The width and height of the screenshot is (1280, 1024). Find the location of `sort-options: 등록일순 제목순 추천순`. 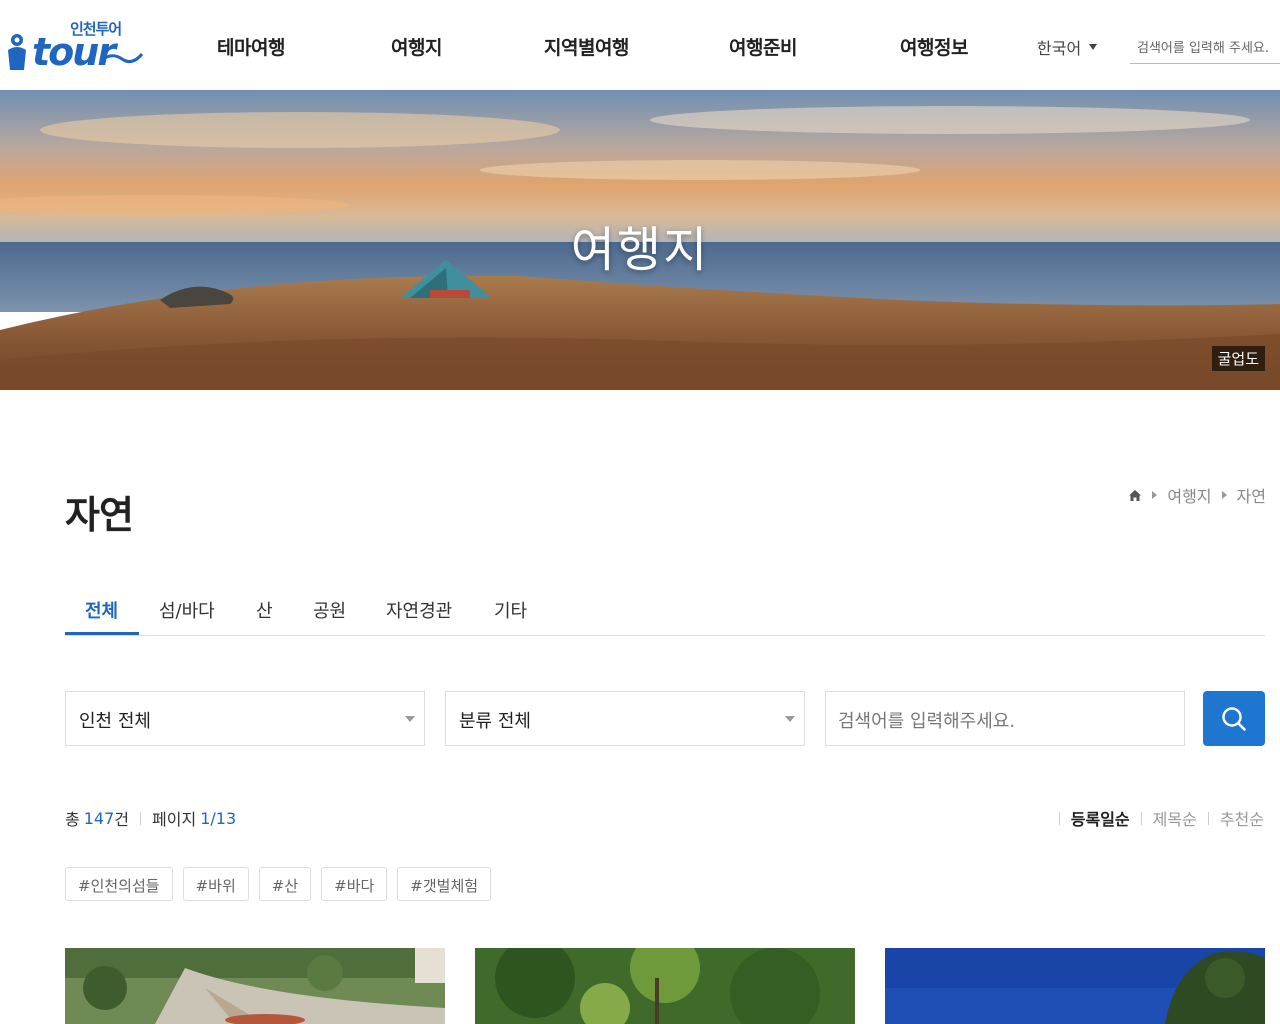

sort-options: 등록일순 제목순 추천순 is located at coordinates (1156, 818).